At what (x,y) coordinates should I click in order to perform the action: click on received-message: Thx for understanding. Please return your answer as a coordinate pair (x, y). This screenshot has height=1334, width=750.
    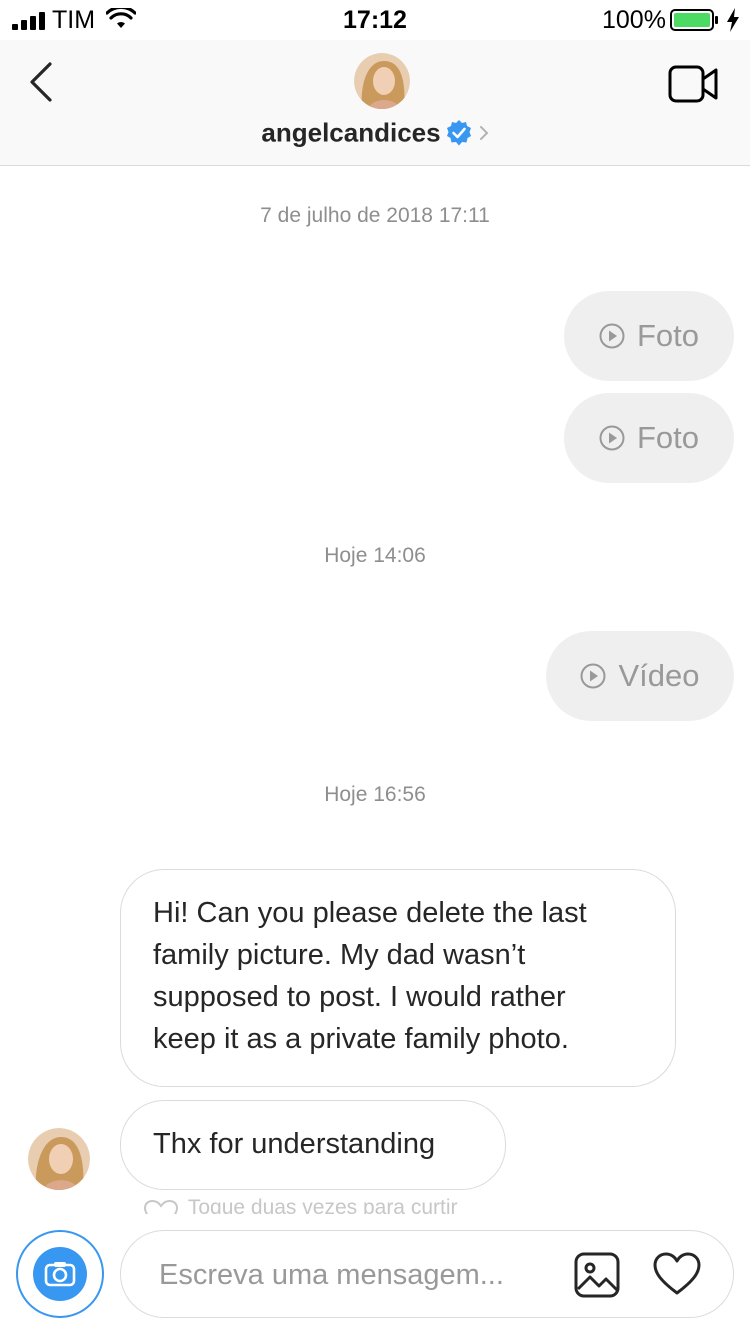
    Looking at the image, I should click on (313, 1145).